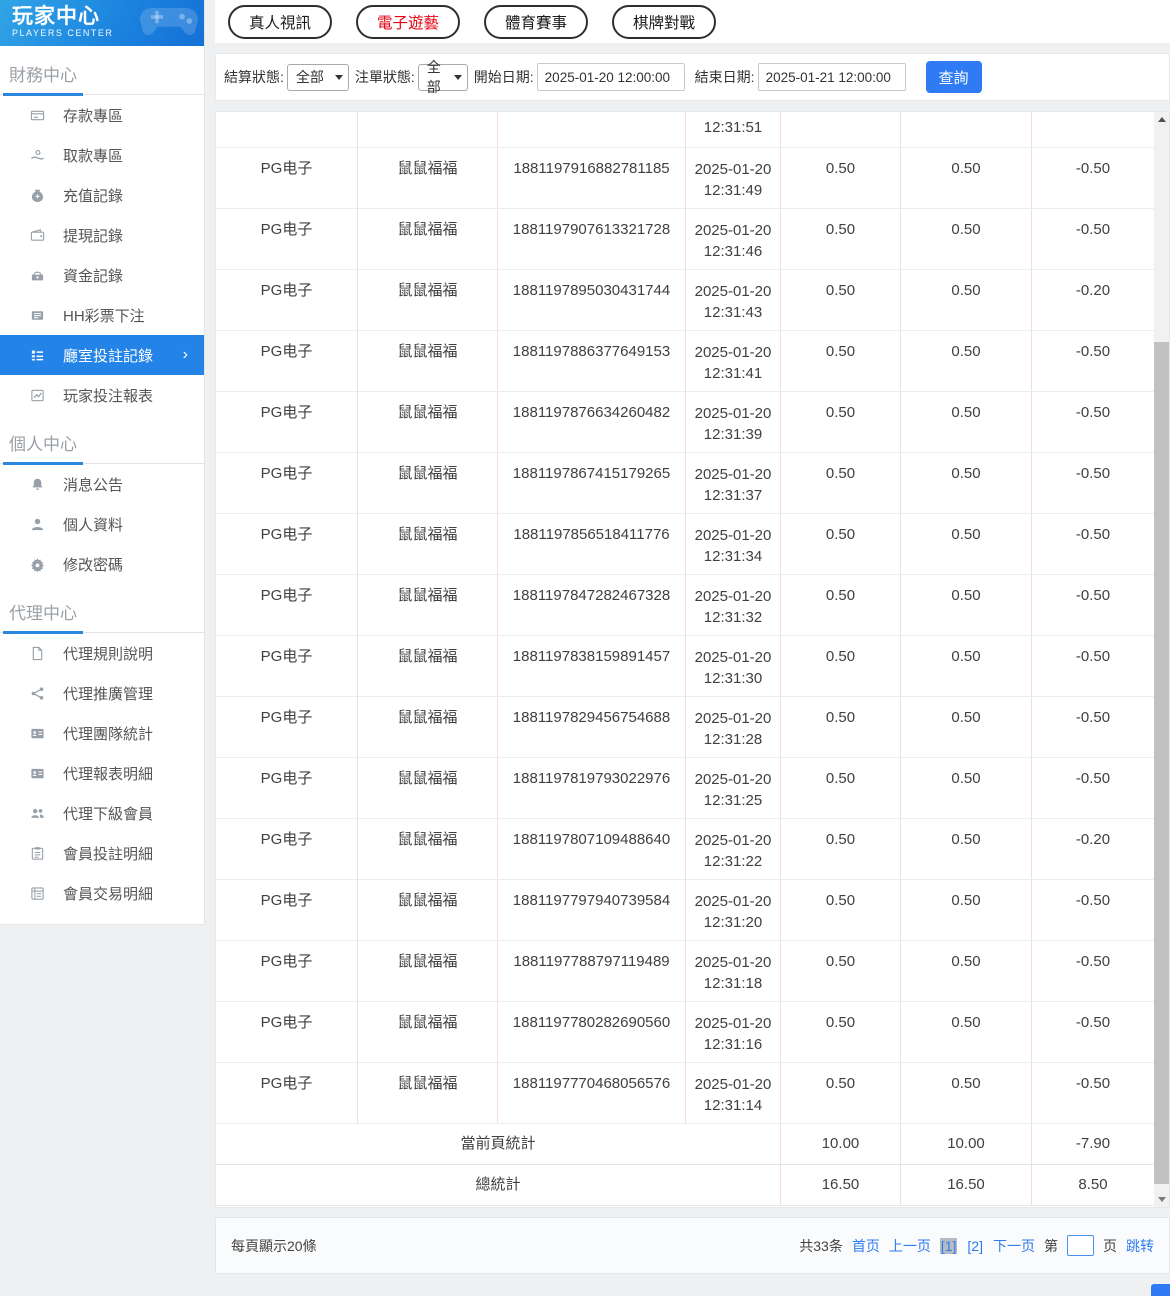 The image size is (1170, 1296). Describe the element at coordinates (108, 356) in the screenshot. I see `sidebar-item-label: 廳室投註記錄` at that location.